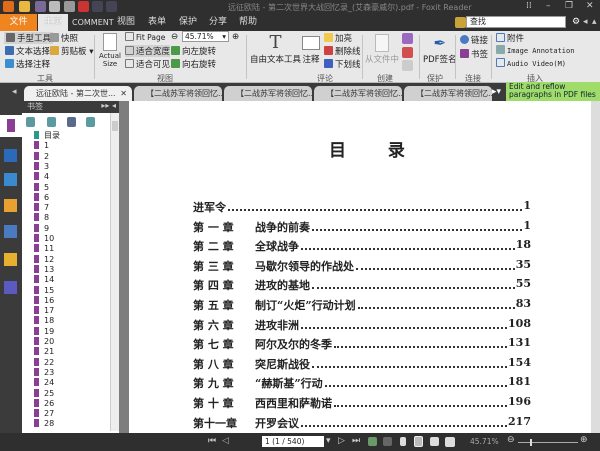 This screenshot has width=600, height=451. Describe the element at coordinates (41, 176) in the screenshot. I see `bookmark-item: 4` at that location.